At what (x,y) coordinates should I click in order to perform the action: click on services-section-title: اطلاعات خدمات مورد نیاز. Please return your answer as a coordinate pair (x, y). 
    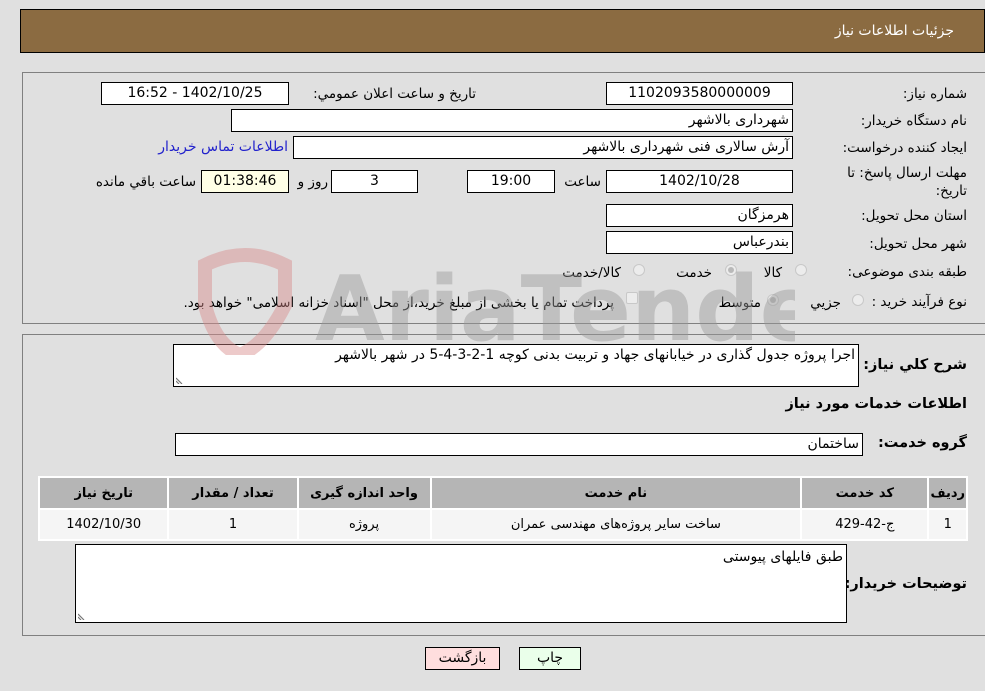
    Looking at the image, I should click on (876, 404).